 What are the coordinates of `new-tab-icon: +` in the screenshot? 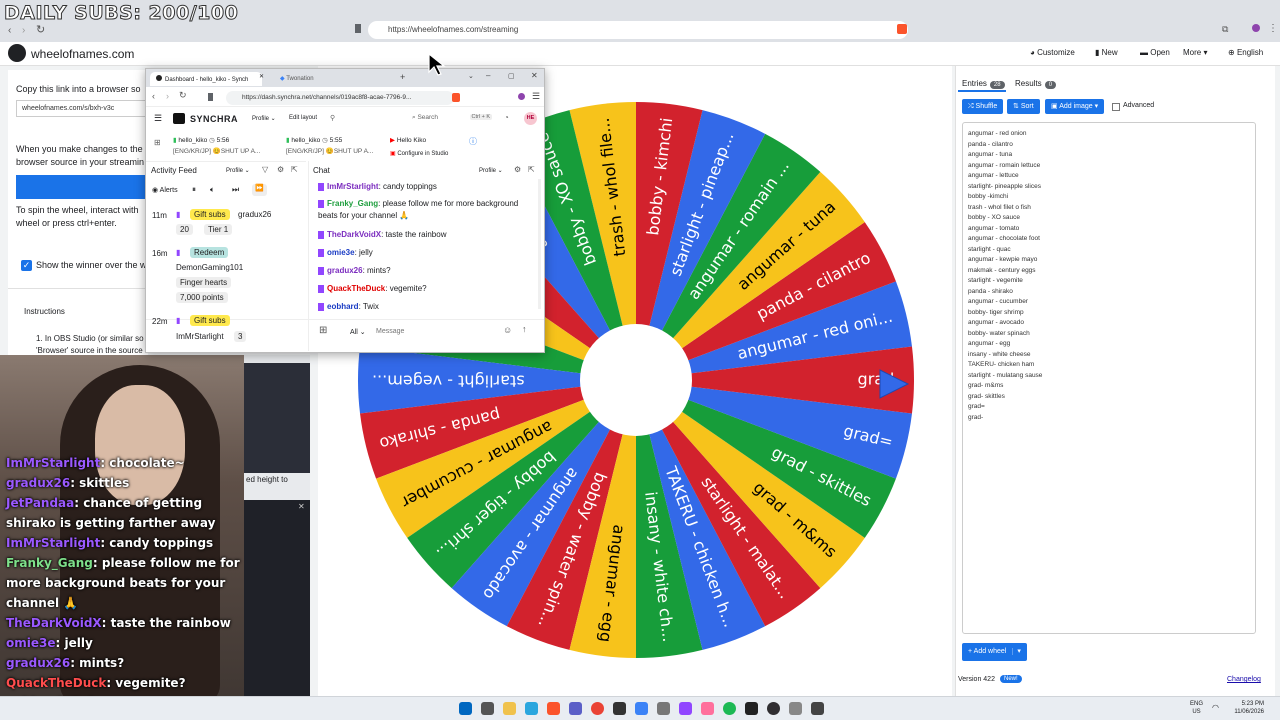 It's located at (402, 77).